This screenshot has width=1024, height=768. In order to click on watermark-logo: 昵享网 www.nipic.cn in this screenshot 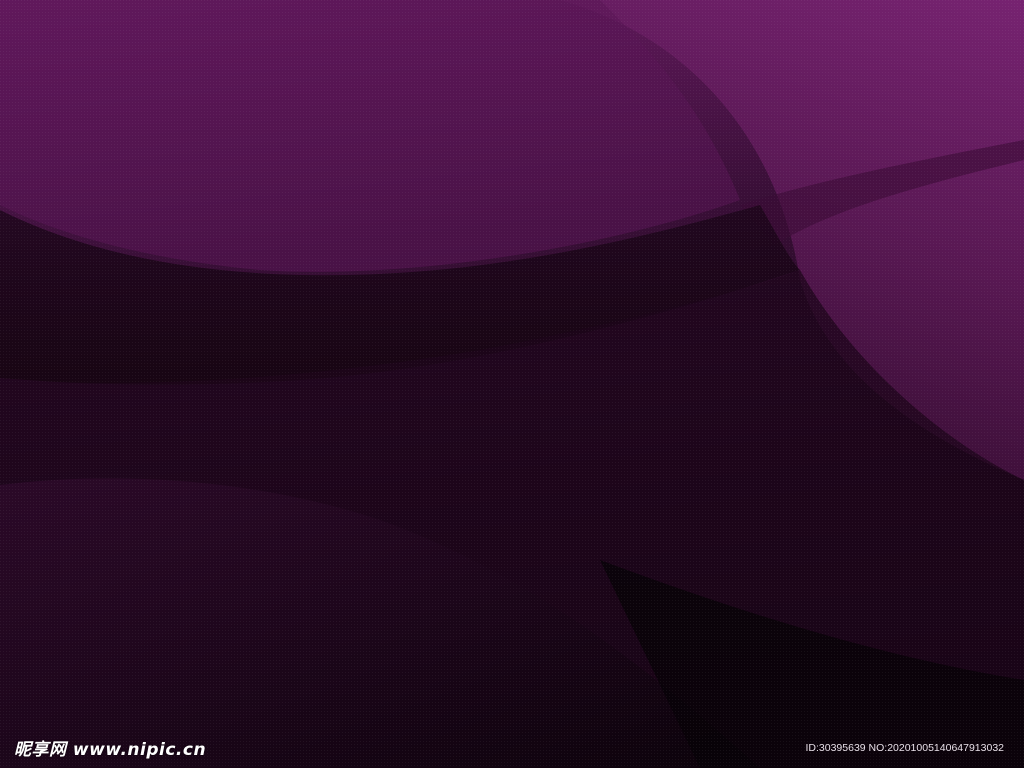, I will do `click(110, 750)`.